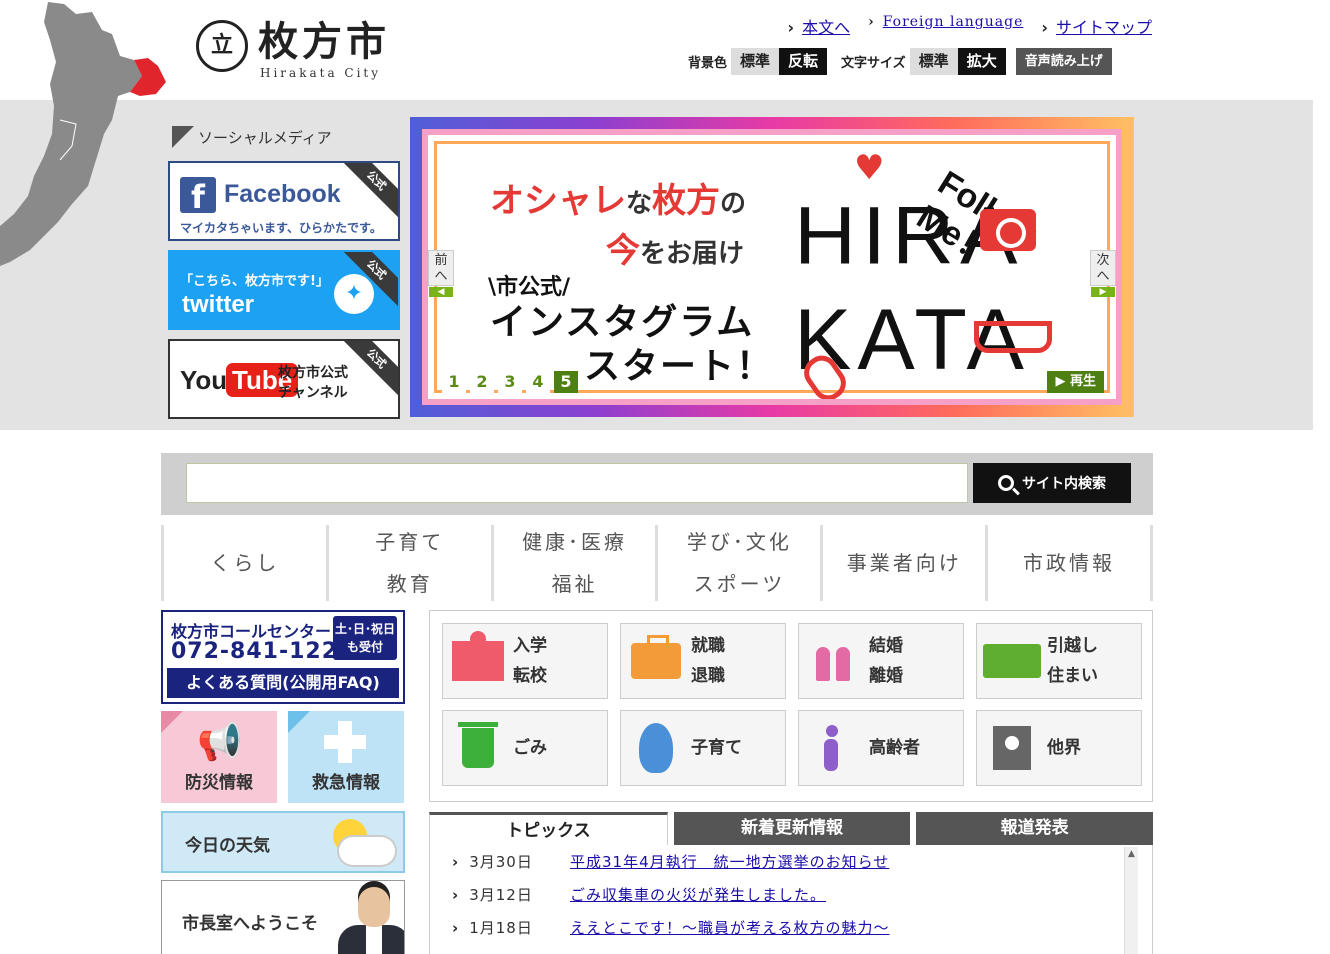 This screenshot has height=954, width=1330. What do you see at coordinates (354, 294) in the screenshot?
I see `twitter-bird-icon: ✦` at bounding box center [354, 294].